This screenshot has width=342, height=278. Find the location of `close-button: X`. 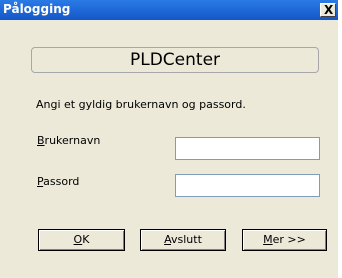

close-button: X is located at coordinates (328, 10).